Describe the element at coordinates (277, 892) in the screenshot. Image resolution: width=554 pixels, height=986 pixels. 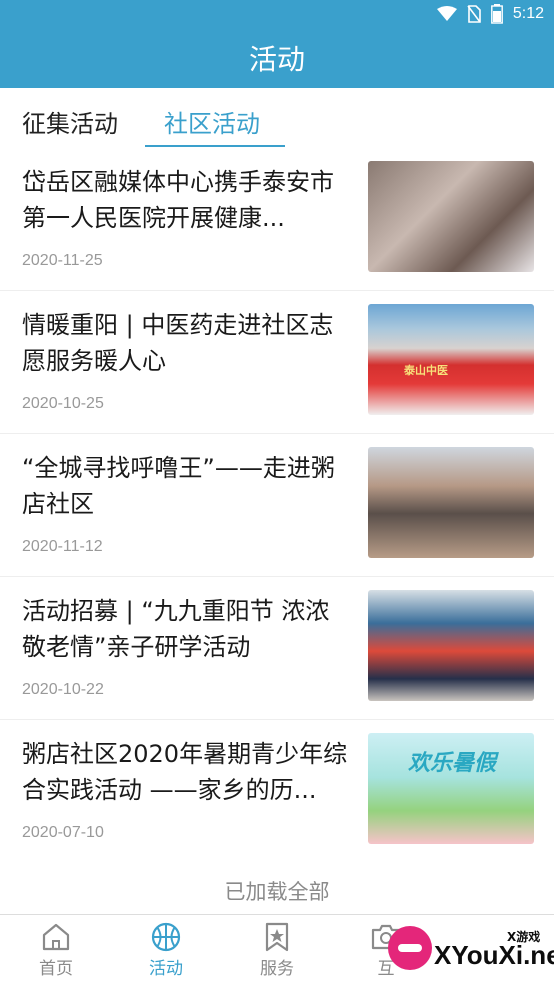
I see `load-status-text: 已加载全部` at that location.